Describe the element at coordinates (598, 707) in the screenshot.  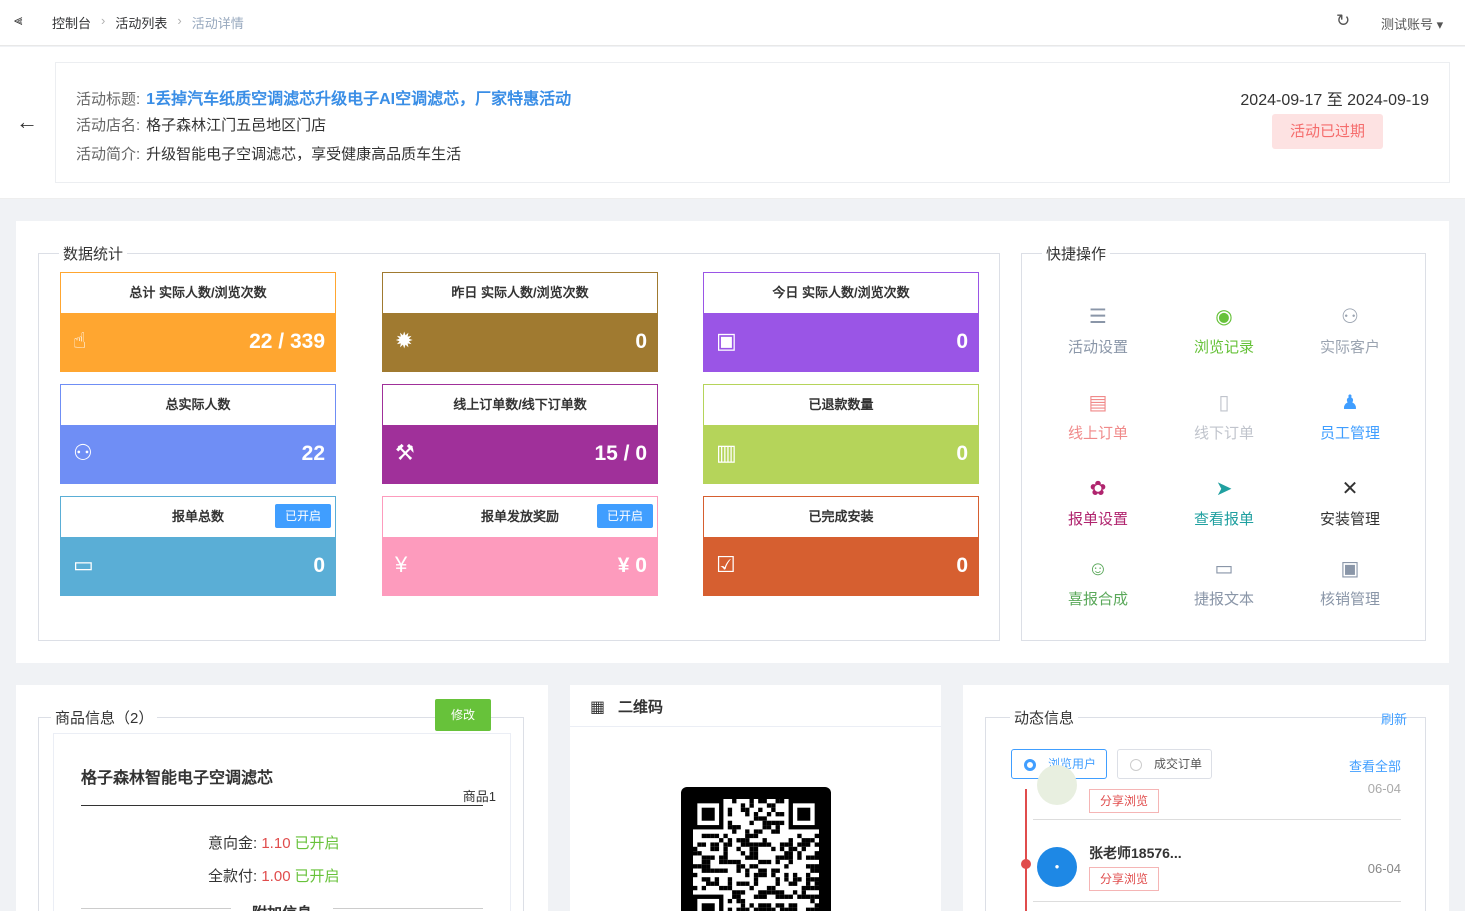
I see `qrcode-icon: ▦` at that location.